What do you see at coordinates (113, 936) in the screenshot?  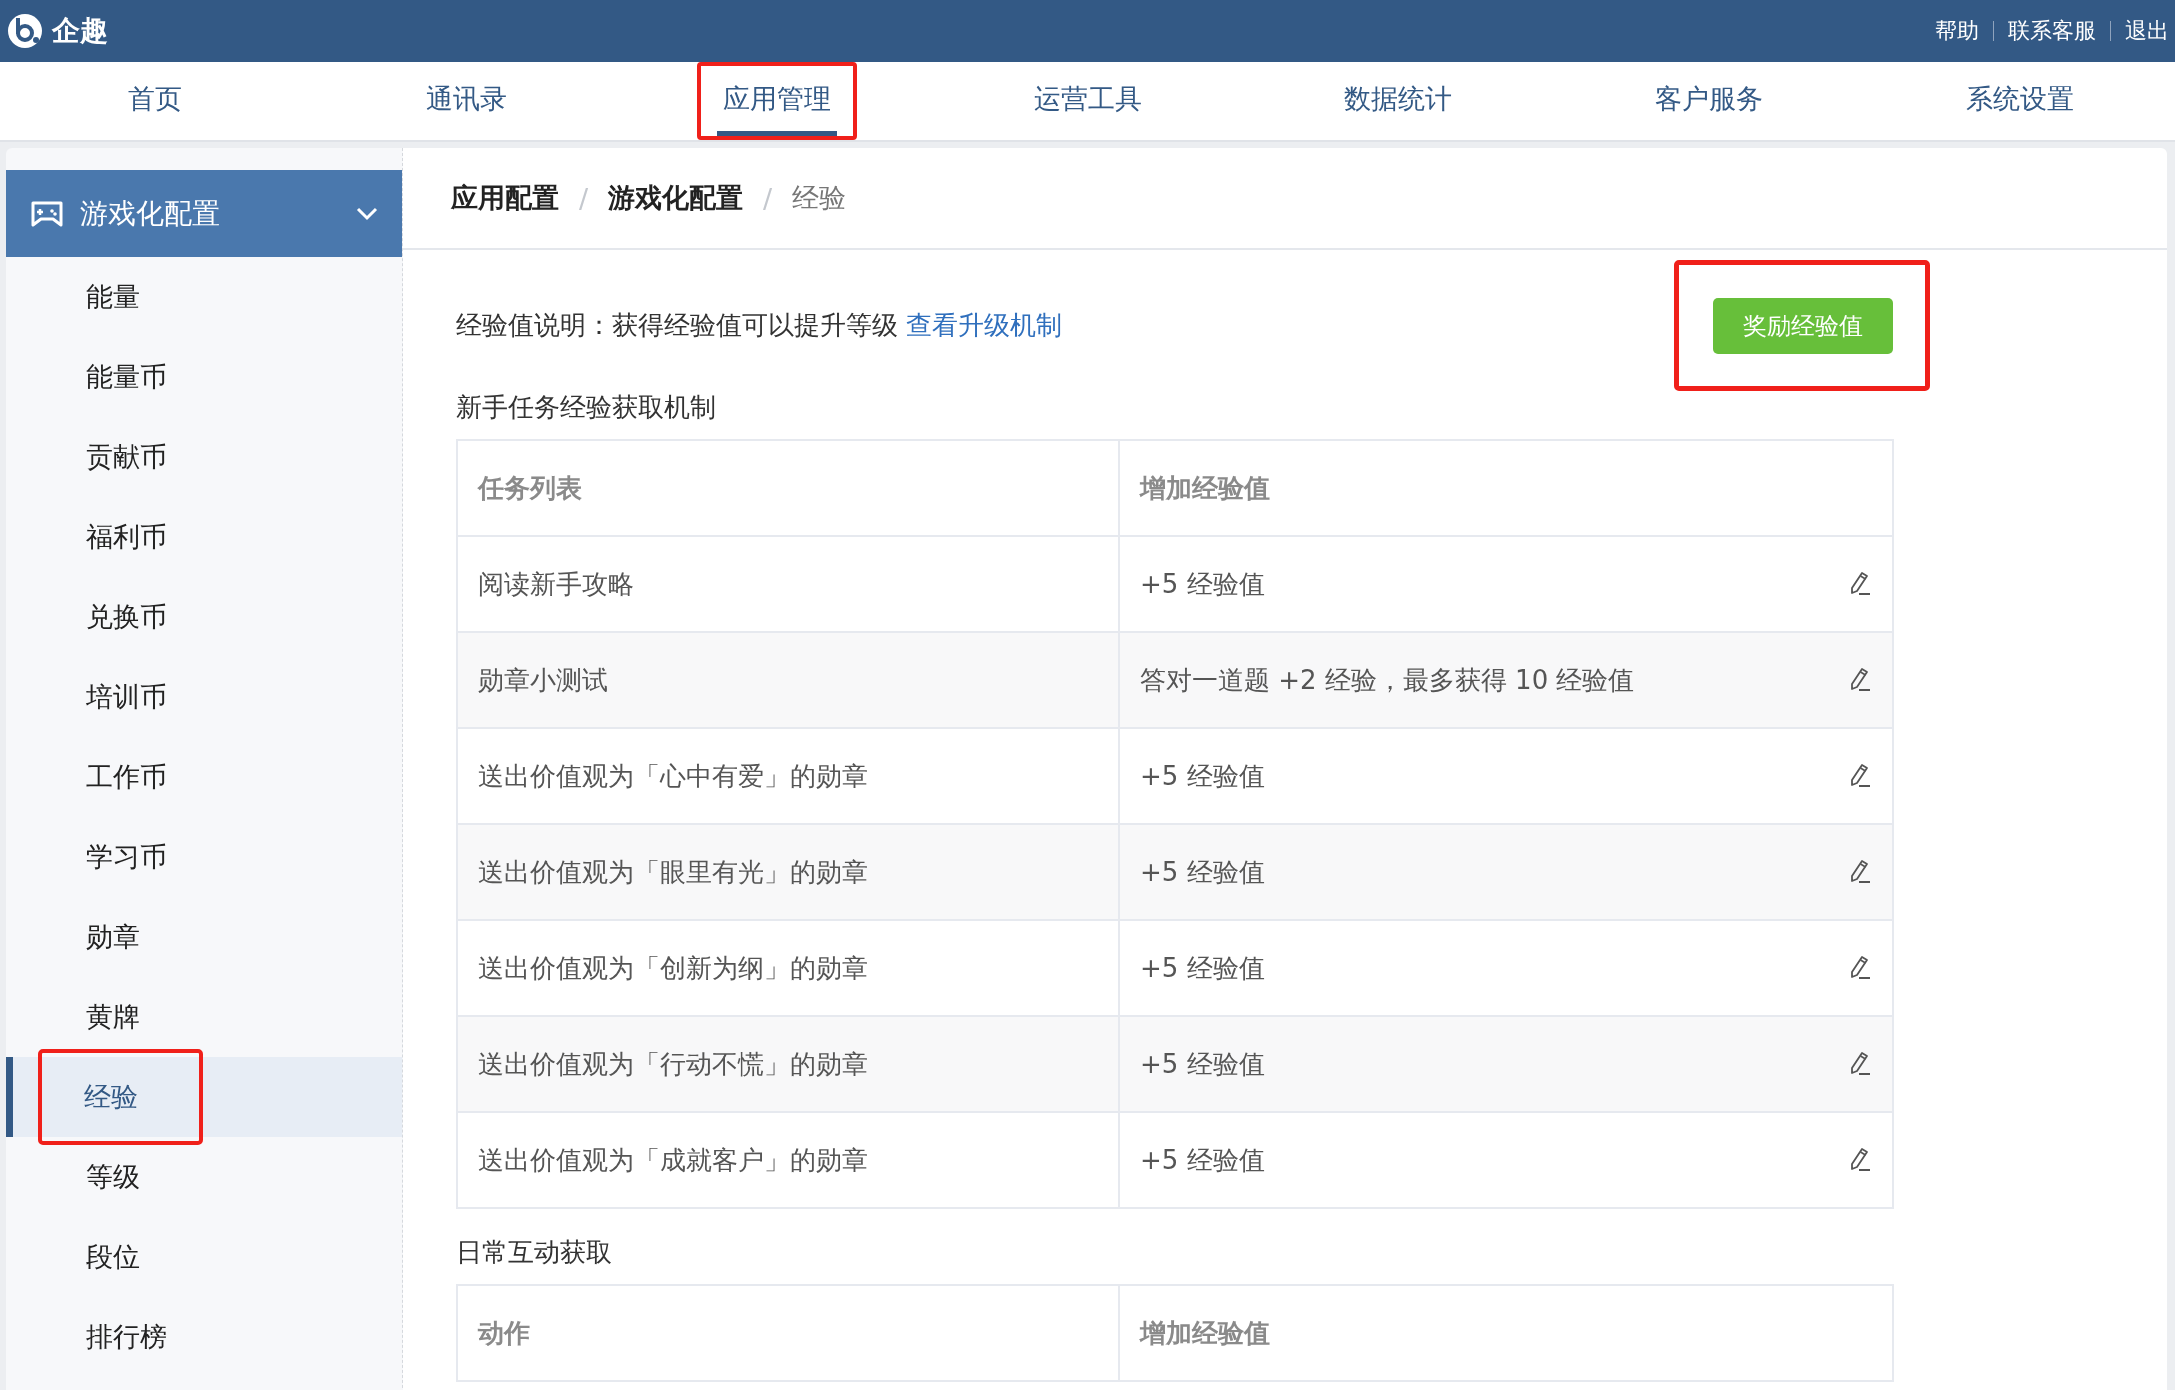 I see `sidebar-item: 勋章` at bounding box center [113, 936].